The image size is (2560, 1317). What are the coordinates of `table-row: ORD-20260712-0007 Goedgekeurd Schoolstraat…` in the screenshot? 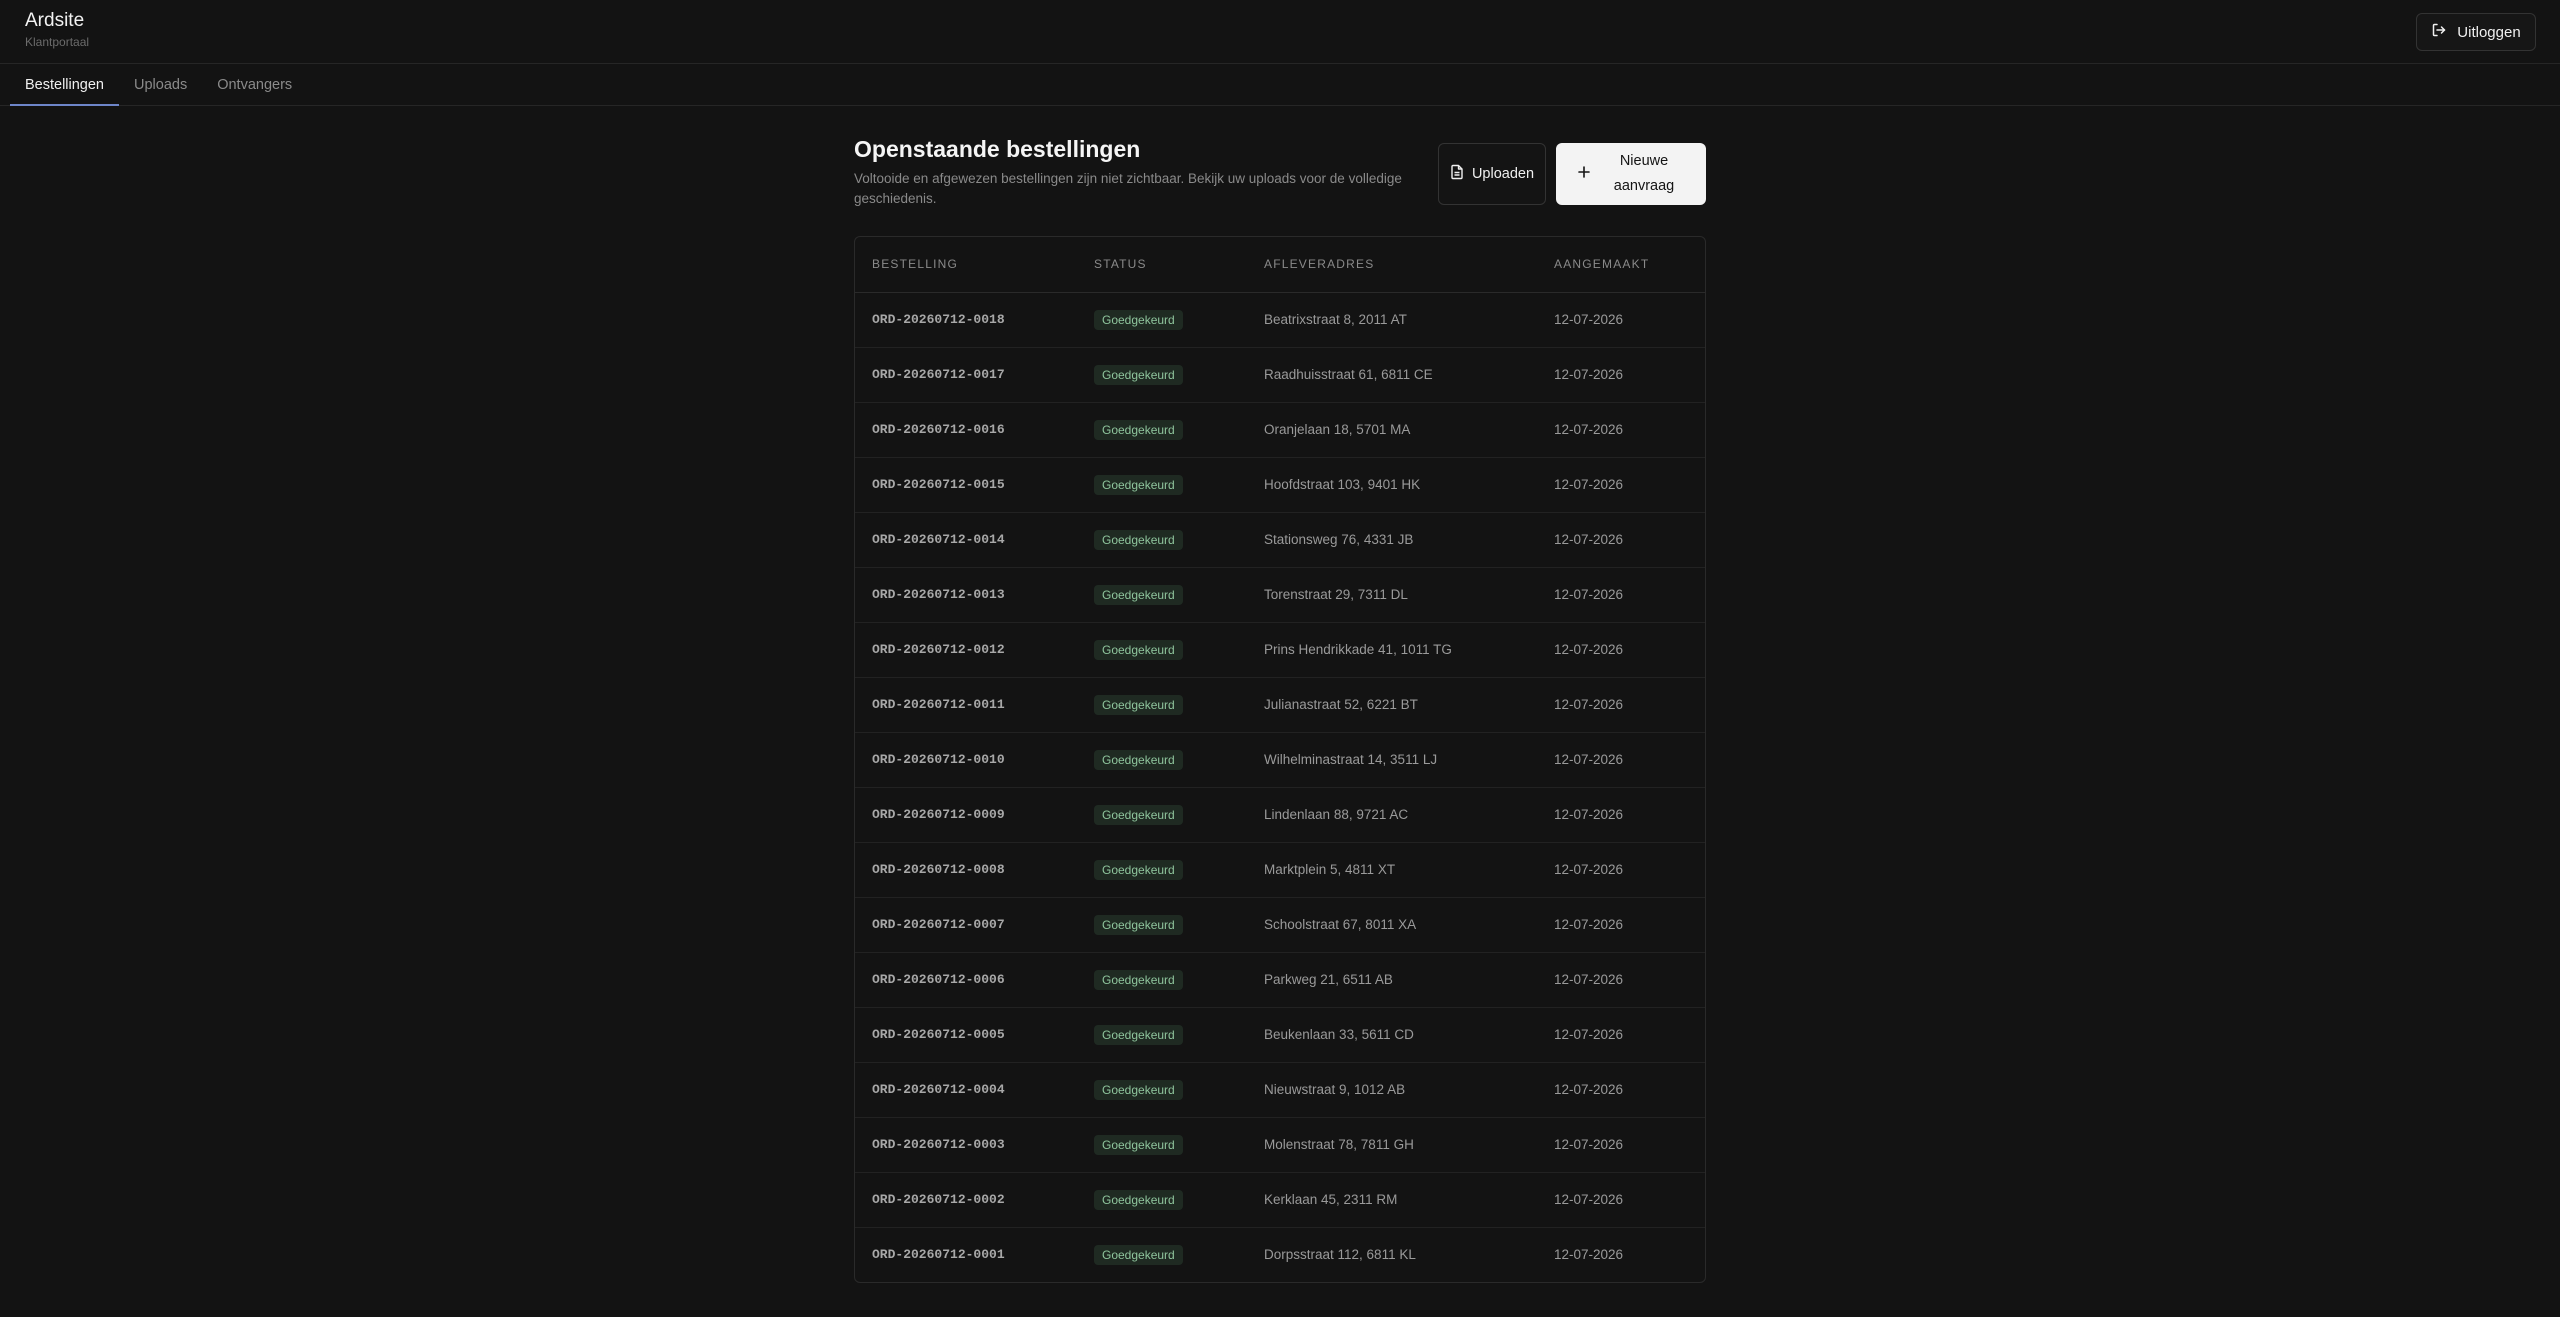 It's located at (1280, 925).